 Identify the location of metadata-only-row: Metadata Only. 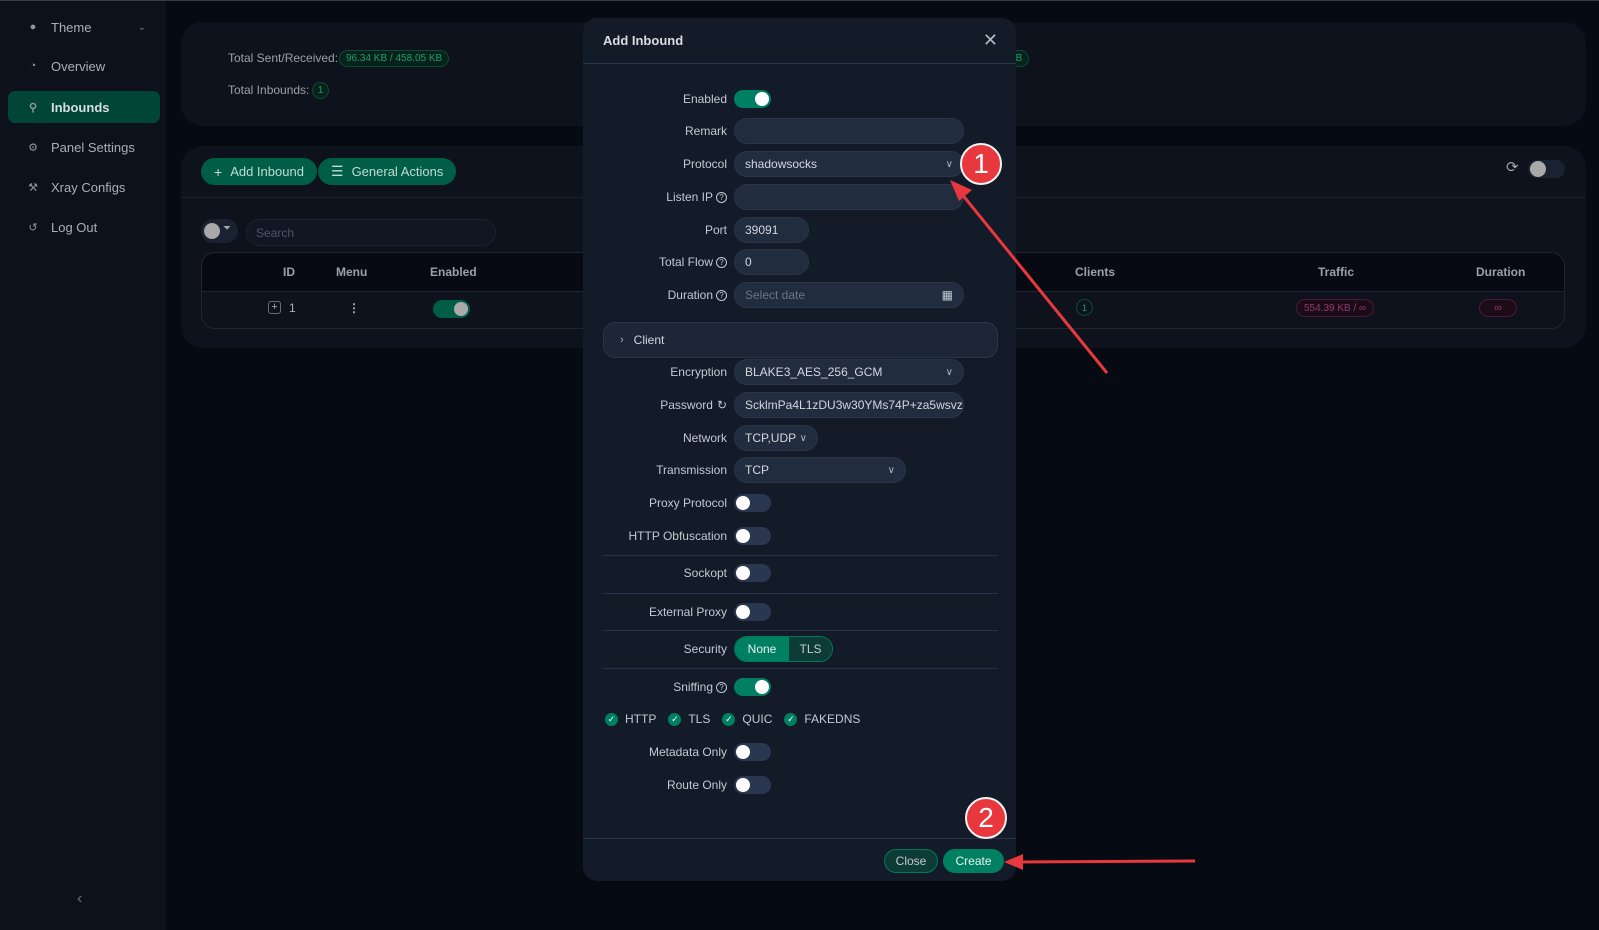
(799, 753).